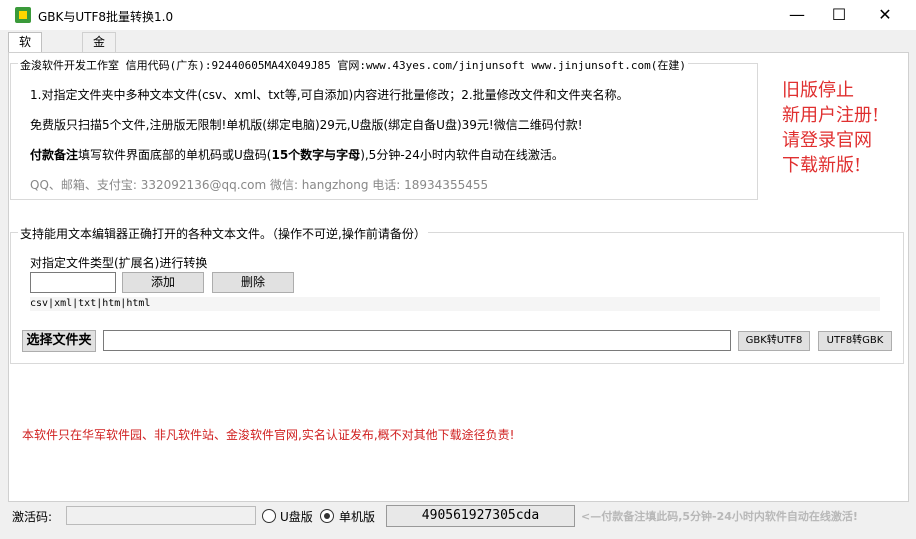  I want to click on delete-button: 删除, so click(253, 282).